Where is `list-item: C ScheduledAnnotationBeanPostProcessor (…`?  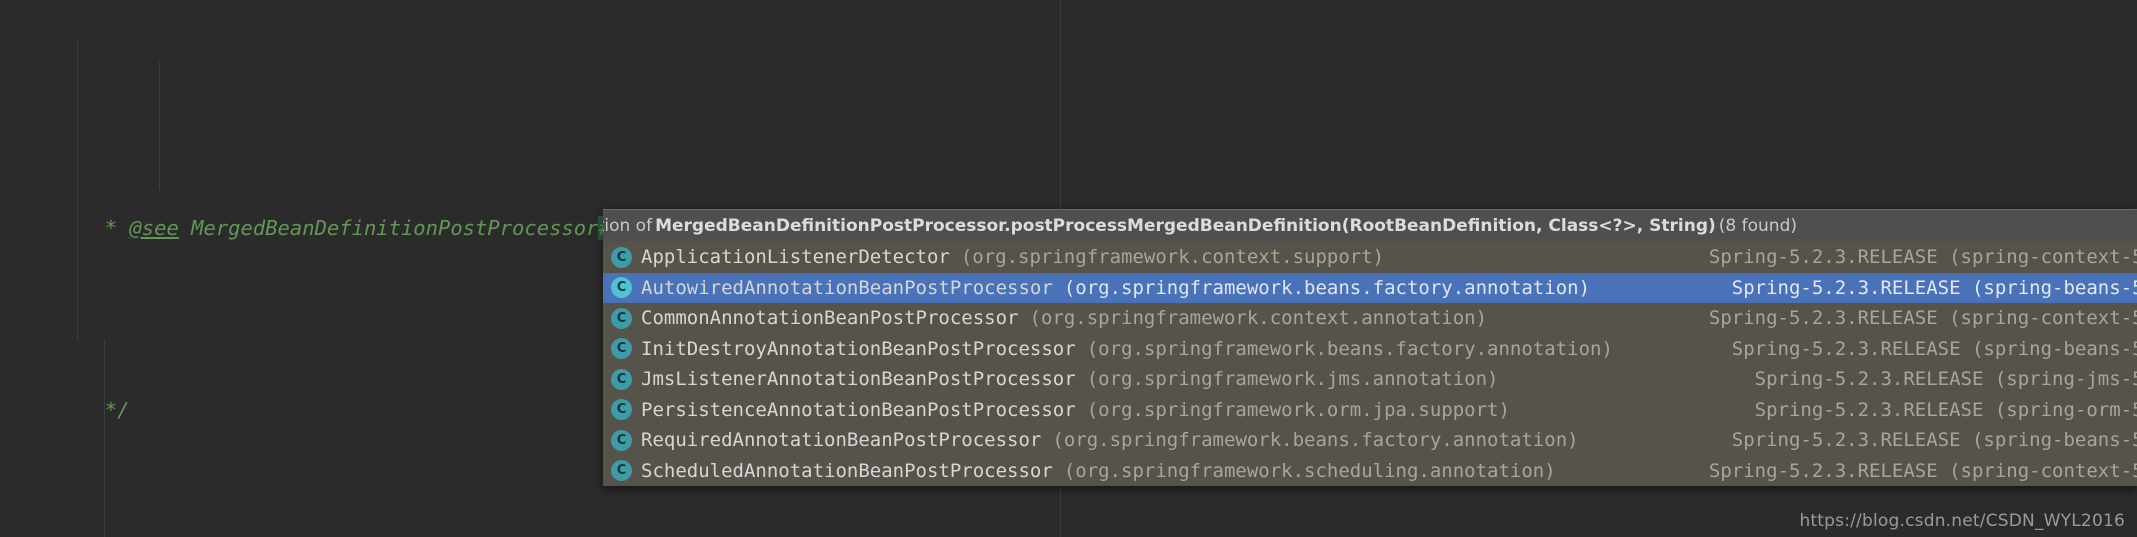 list-item: C ScheduledAnnotationBeanPostProcessor (… is located at coordinates (1370, 471).